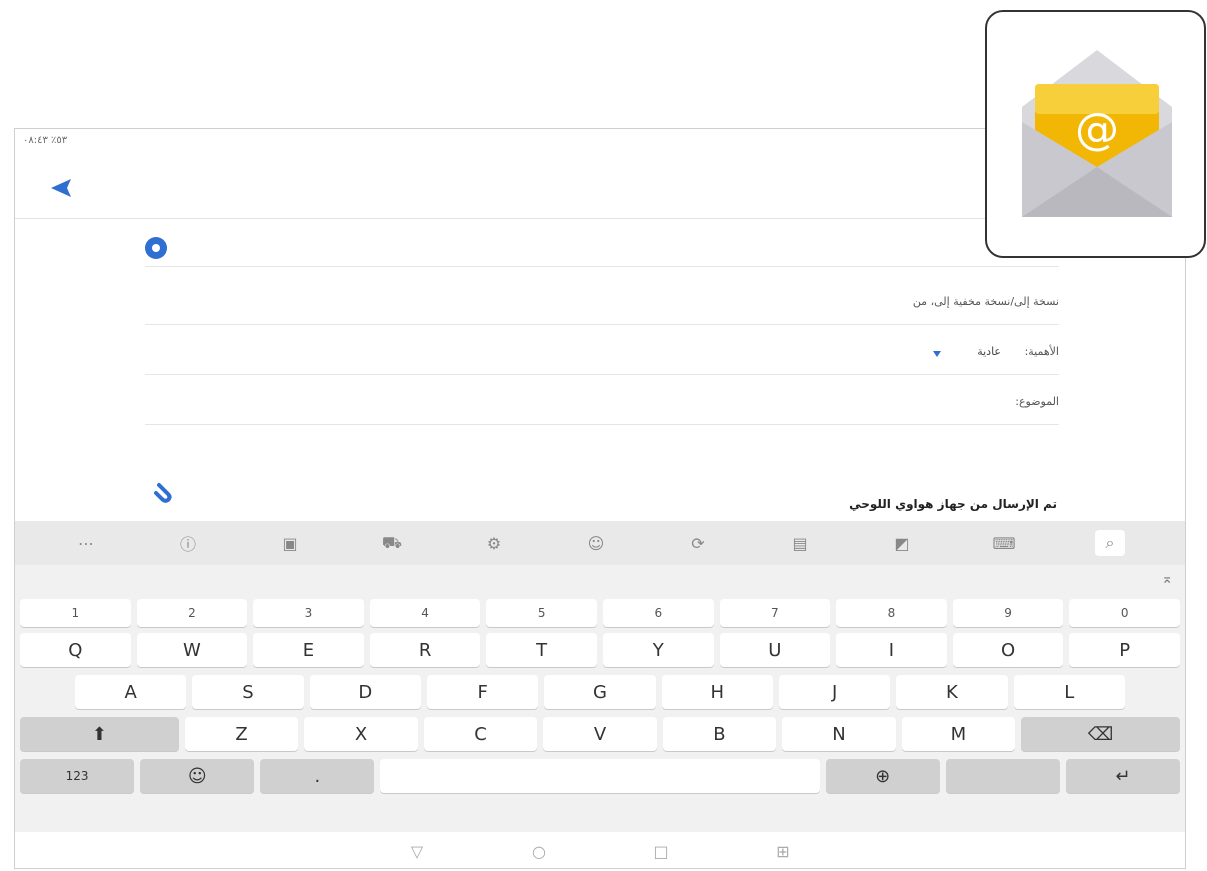  Describe the element at coordinates (45, 140) in the screenshot. I see `status-text: ٥٣٪ ٠٨:٤٣` at that location.